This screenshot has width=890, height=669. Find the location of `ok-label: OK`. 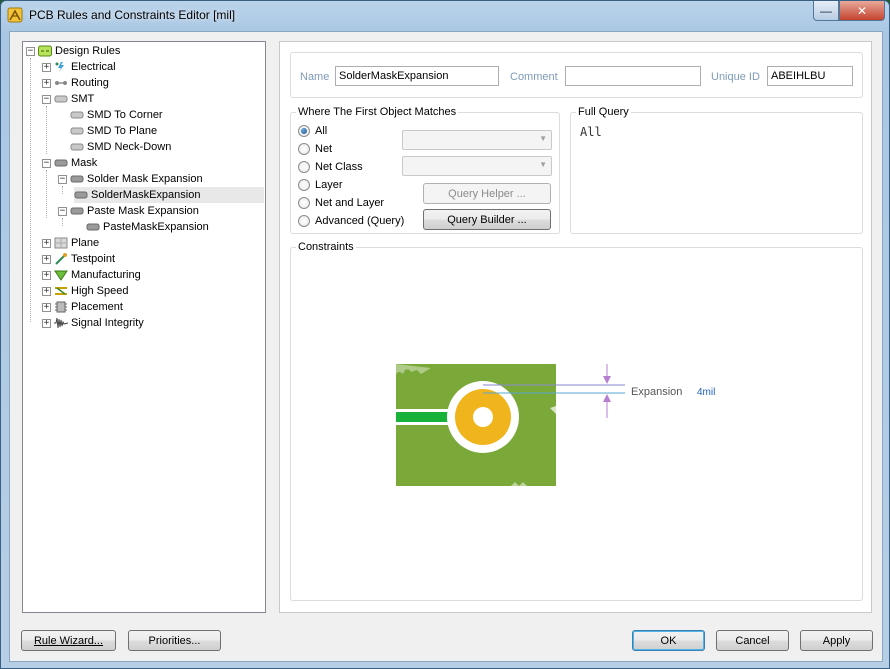

ok-label: OK is located at coordinates (668, 640).